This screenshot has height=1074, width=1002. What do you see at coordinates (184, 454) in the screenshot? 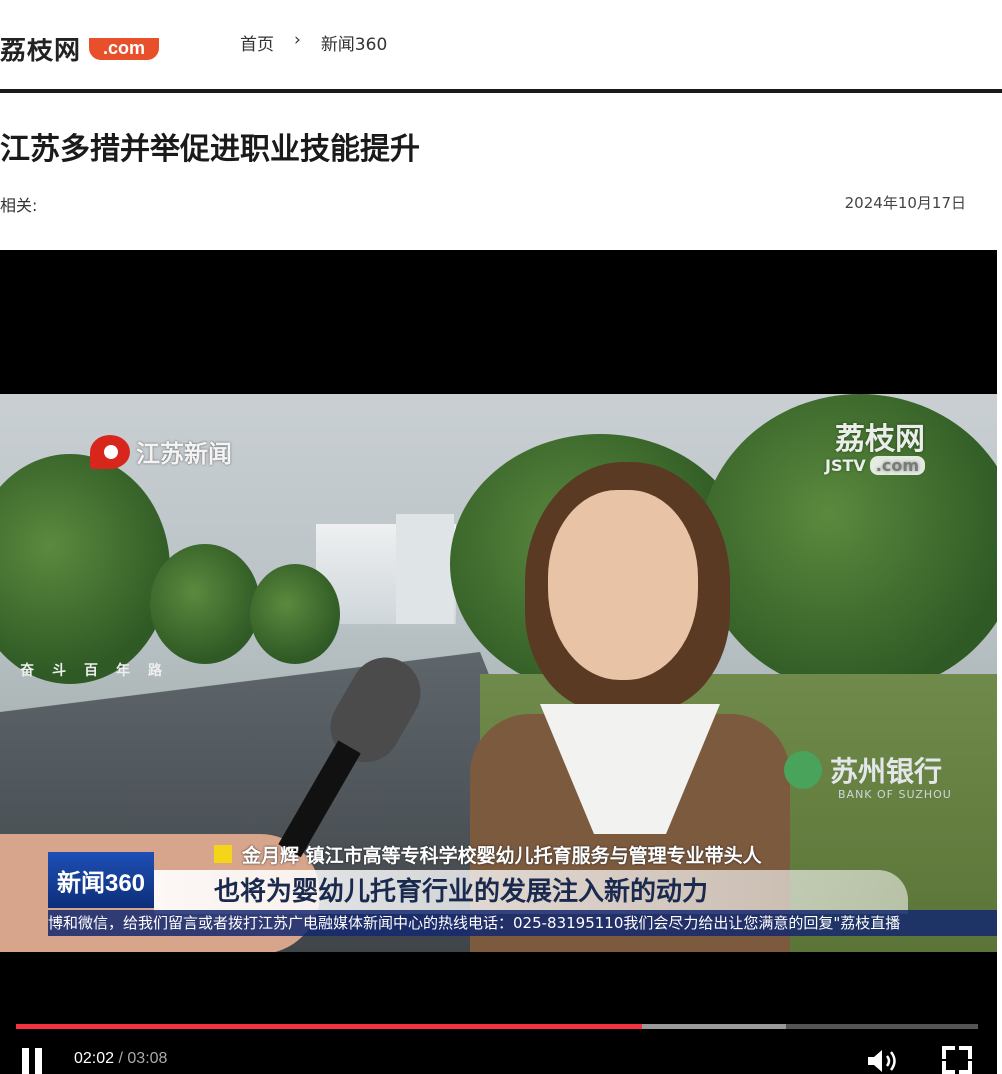
I see `station-logo-text: 江苏新闻` at bounding box center [184, 454].